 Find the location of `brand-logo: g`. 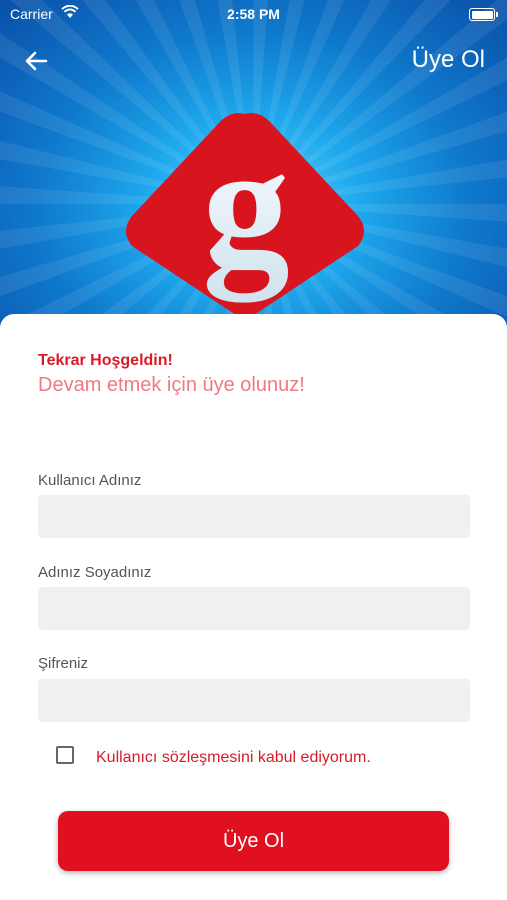

brand-logo: g is located at coordinates (245, 212).